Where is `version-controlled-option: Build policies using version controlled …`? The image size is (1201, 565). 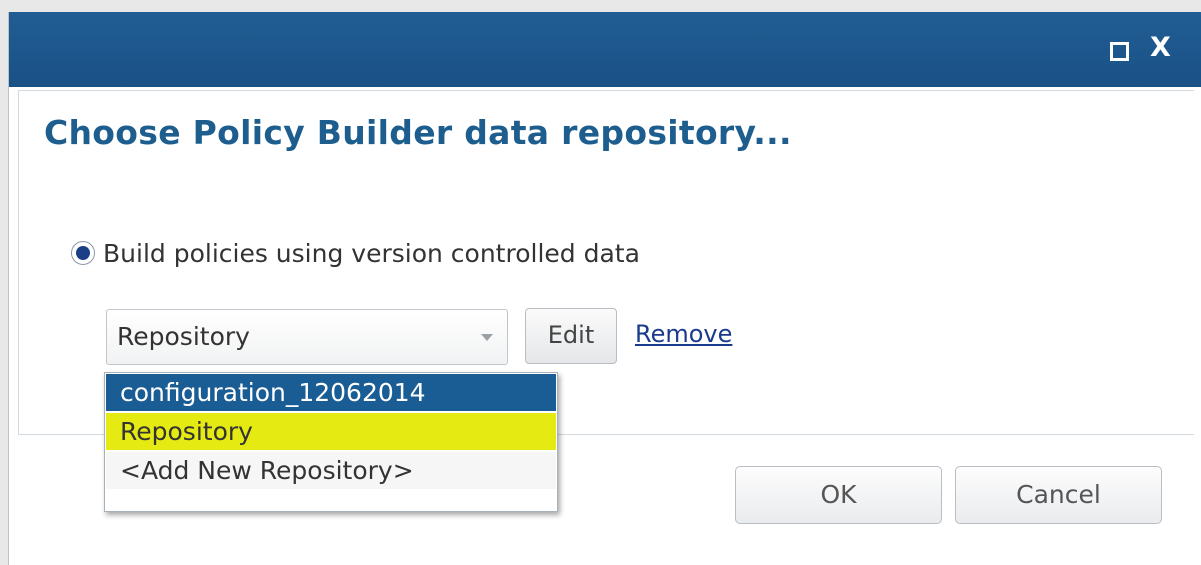
version-controlled-option: Build policies using version controlled … is located at coordinates (355, 253).